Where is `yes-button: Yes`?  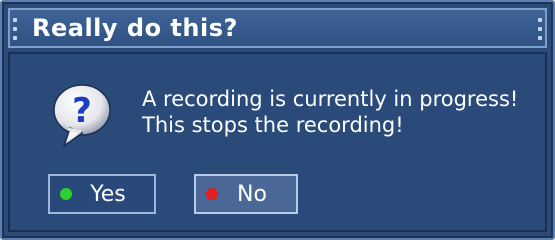 yes-button: Yes is located at coordinates (102, 194).